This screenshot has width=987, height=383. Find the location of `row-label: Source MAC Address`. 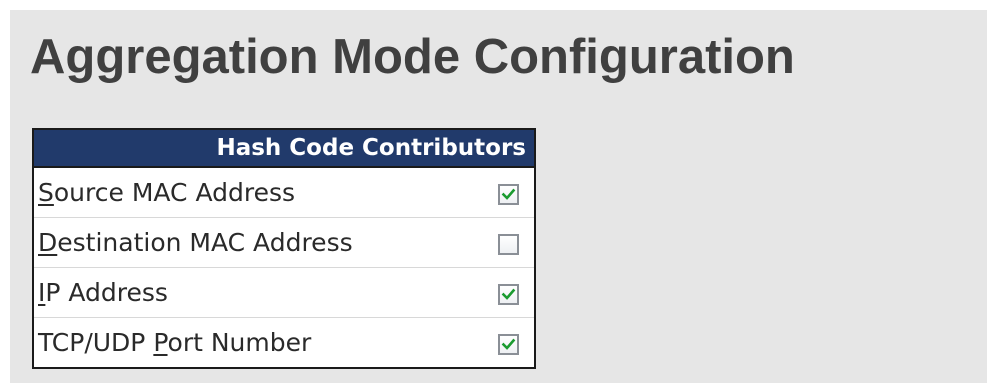

row-label: Source MAC Address is located at coordinates (257, 192).